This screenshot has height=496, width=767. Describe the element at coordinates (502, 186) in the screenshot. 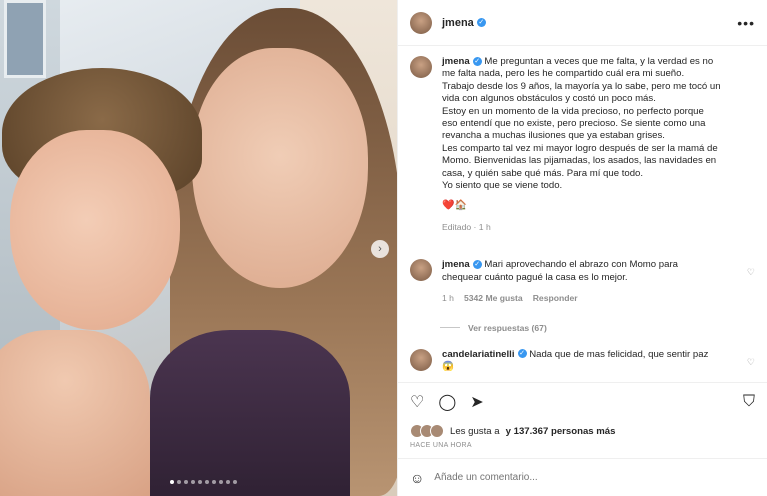

I see `caption-line: Yo siento que se viene todo.` at that location.